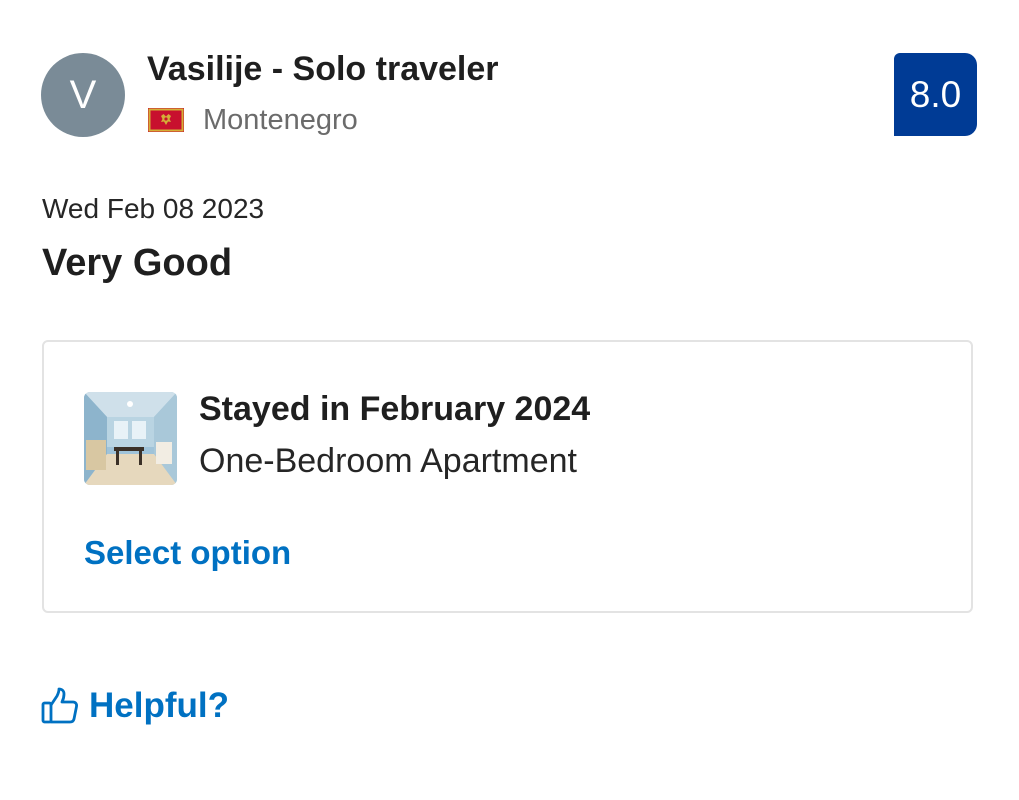 The image size is (1019, 800). Describe the element at coordinates (59, 705) in the screenshot. I see `thumbs-up-icon` at that location.